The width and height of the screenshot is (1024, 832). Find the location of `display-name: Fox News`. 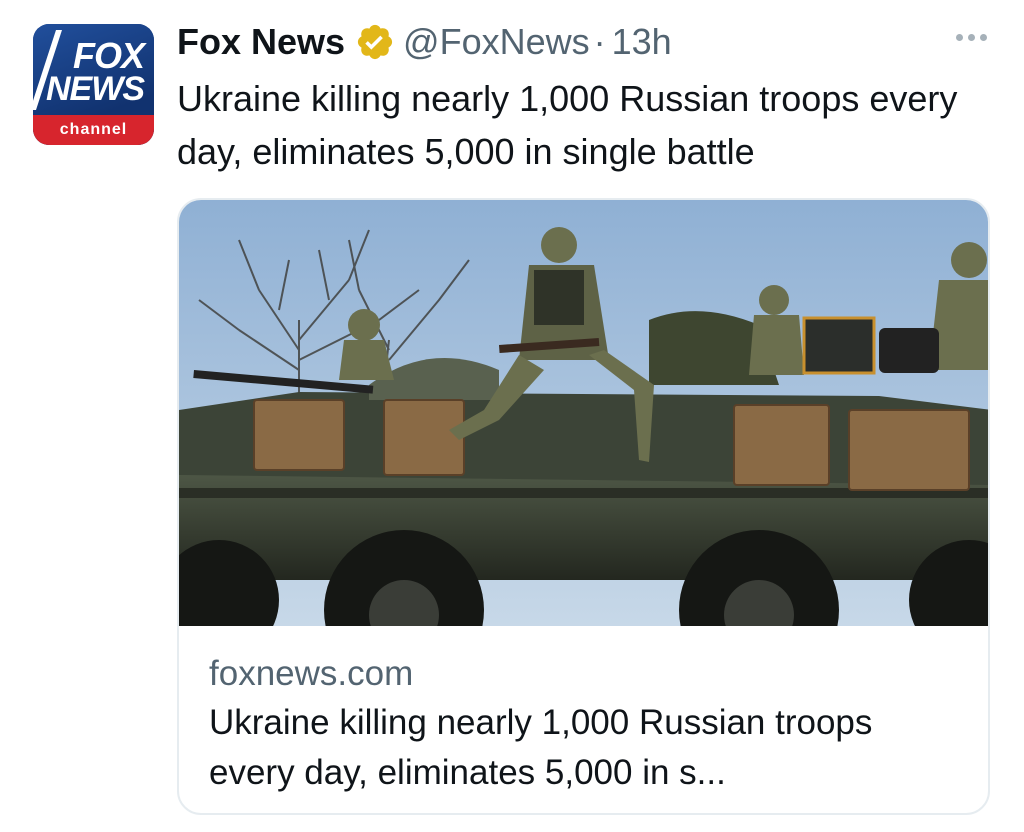

display-name: Fox News is located at coordinates (261, 42).